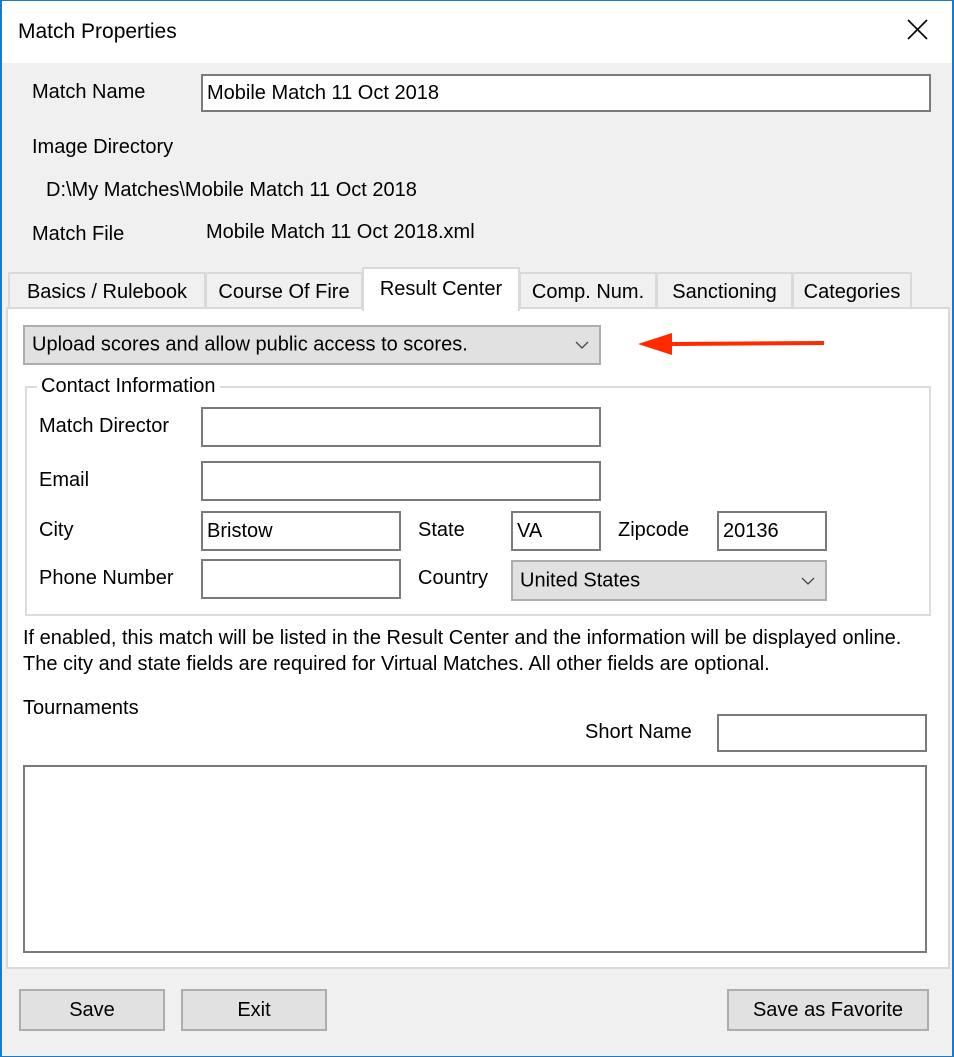  I want to click on annotation-arrow-icon, so click(731, 344).